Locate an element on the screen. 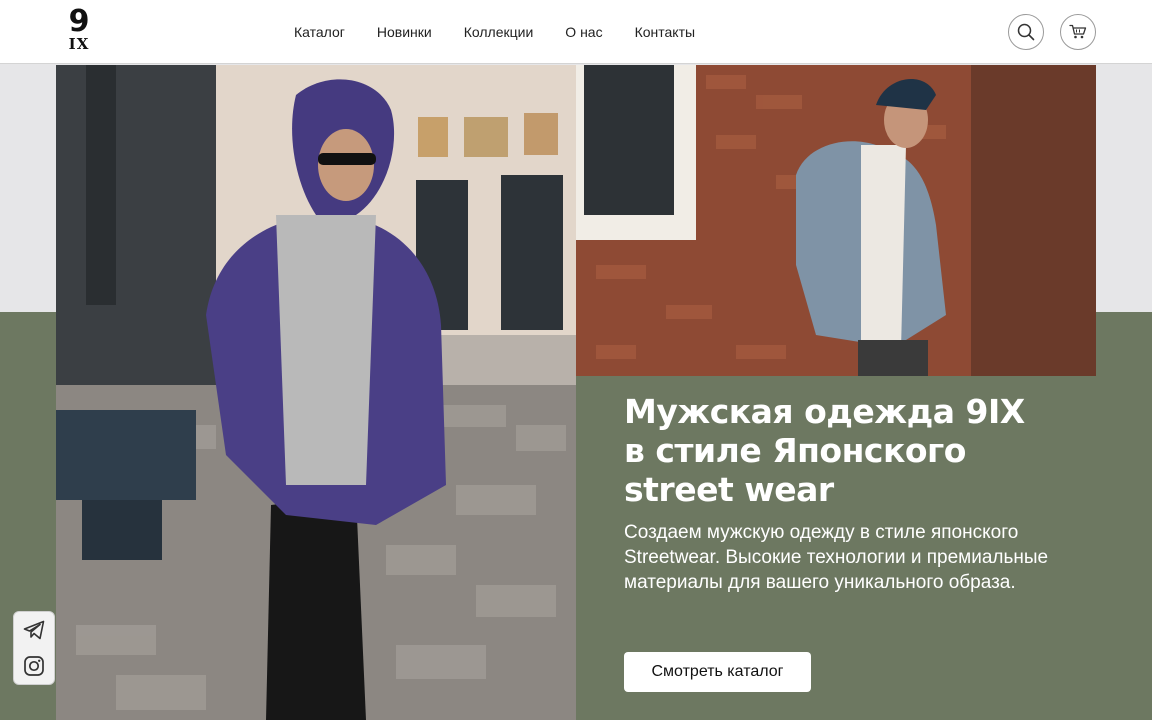 This screenshot has height=720, width=1152. nav-link-collections: Коллекции is located at coordinates (499, 32).